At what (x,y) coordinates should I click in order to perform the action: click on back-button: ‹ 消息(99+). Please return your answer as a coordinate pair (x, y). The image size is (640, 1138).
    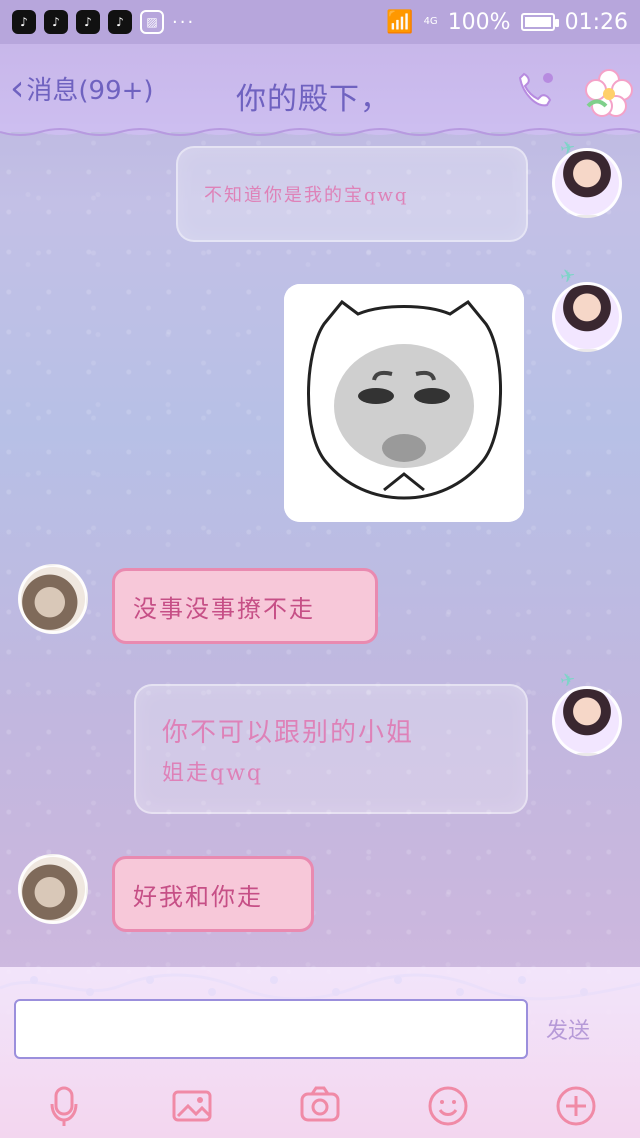
    Looking at the image, I should click on (82, 88).